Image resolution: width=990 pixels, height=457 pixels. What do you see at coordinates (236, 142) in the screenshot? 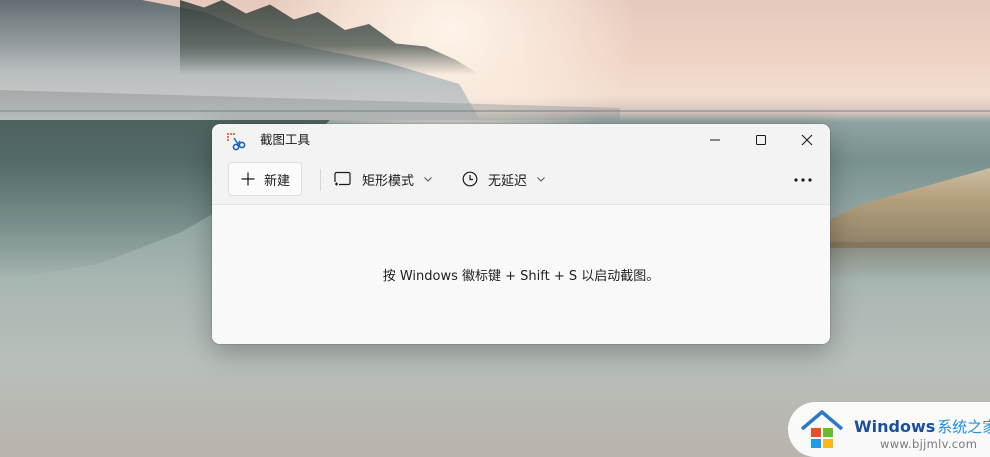
I see `snipping-tool-app-icon` at bounding box center [236, 142].